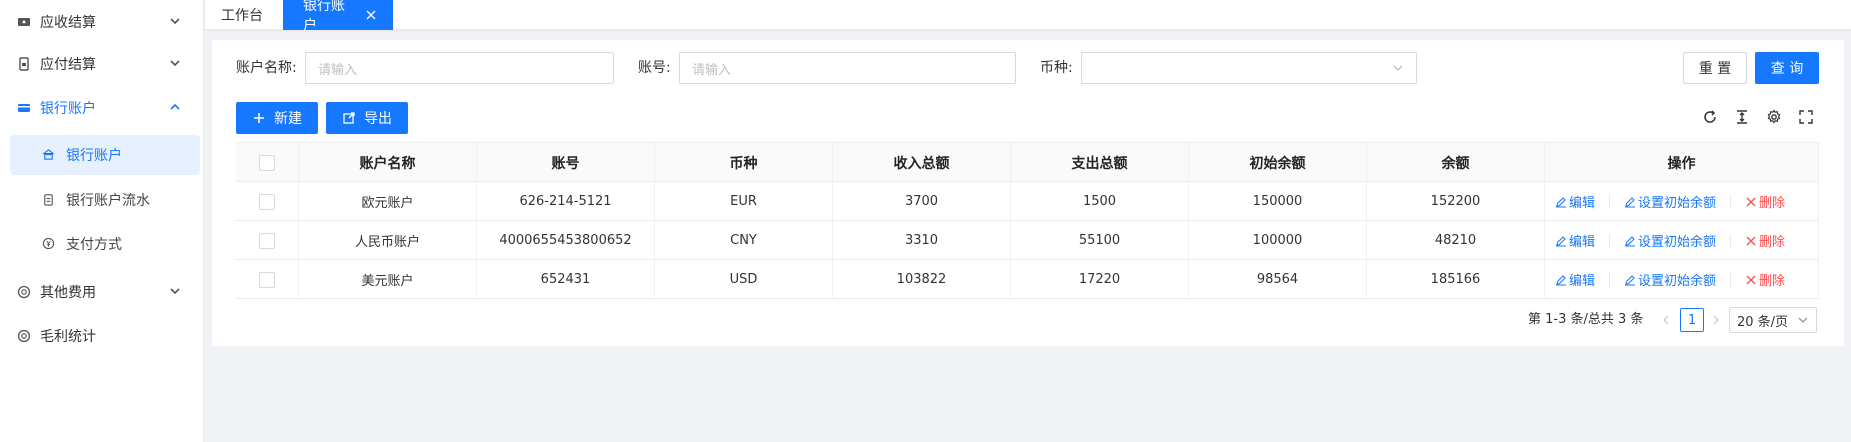 This screenshot has width=1851, height=442. What do you see at coordinates (24, 22) in the screenshot?
I see `ticket-icon` at bounding box center [24, 22].